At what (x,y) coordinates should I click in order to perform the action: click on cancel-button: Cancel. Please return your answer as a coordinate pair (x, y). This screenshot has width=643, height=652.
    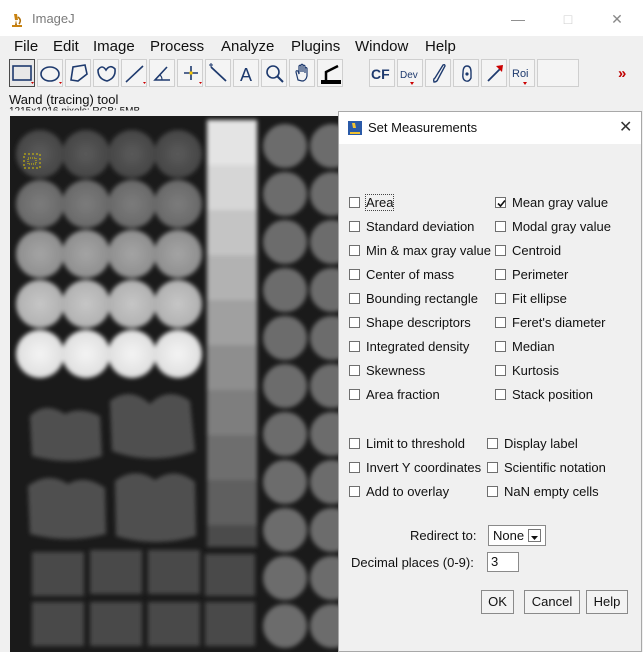
    Looking at the image, I should click on (552, 602).